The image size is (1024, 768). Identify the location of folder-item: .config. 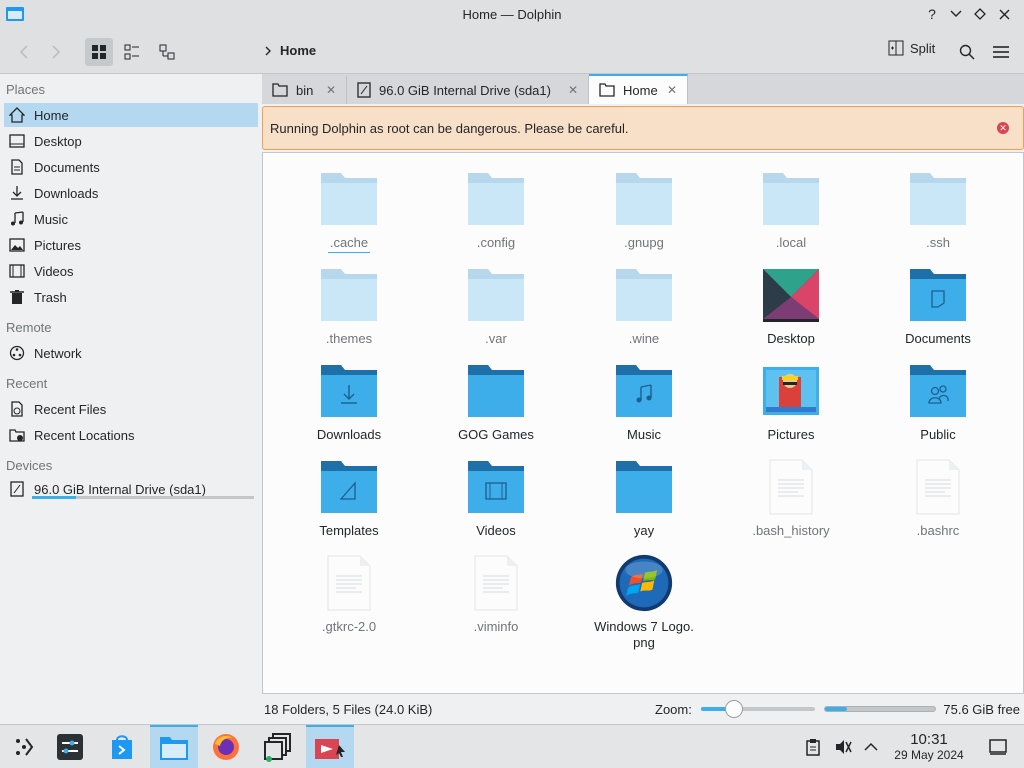
(496, 210).